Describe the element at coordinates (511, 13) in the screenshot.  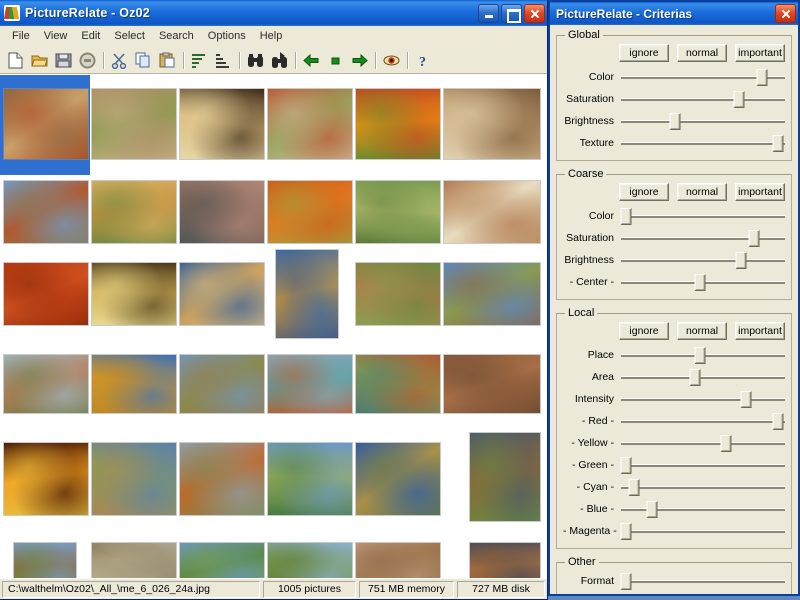
I see `maximize-button` at that location.